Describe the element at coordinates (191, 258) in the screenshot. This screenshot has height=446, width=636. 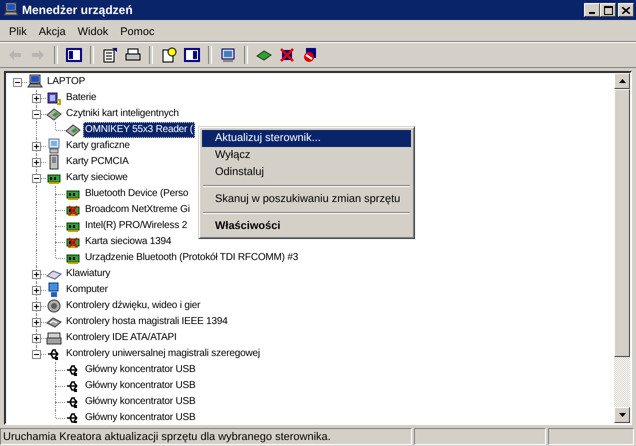
I see `tree-item: Urządzenie Bluetooth (Protokół TDI RFCOMM) #3` at that location.